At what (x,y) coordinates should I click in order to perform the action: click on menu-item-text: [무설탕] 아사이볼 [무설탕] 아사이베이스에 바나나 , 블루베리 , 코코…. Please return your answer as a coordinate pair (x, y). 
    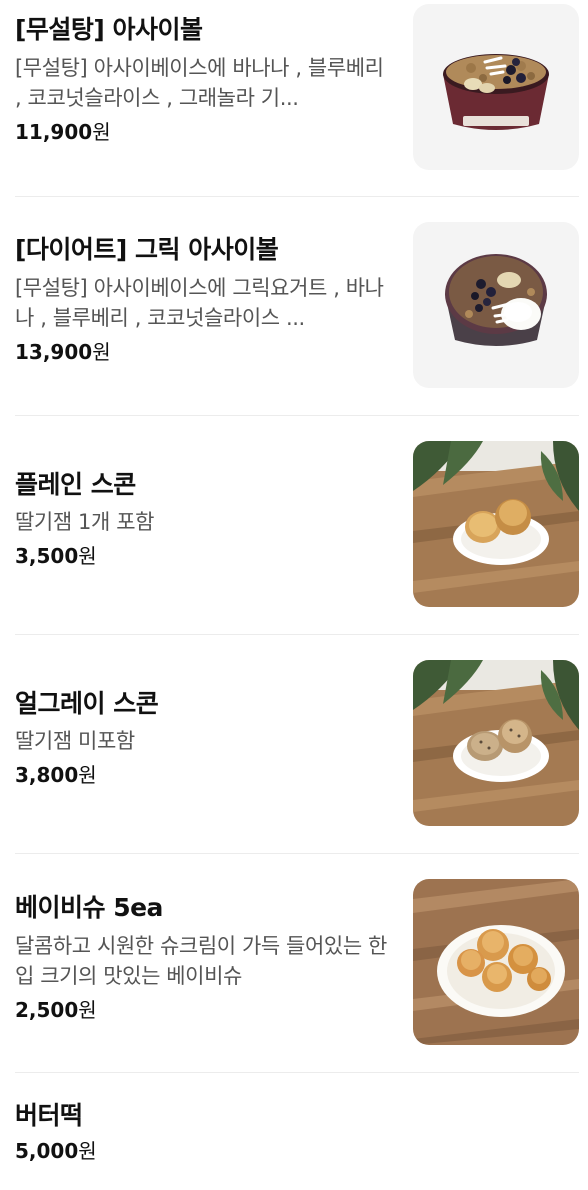
    Looking at the image, I should click on (205, 80).